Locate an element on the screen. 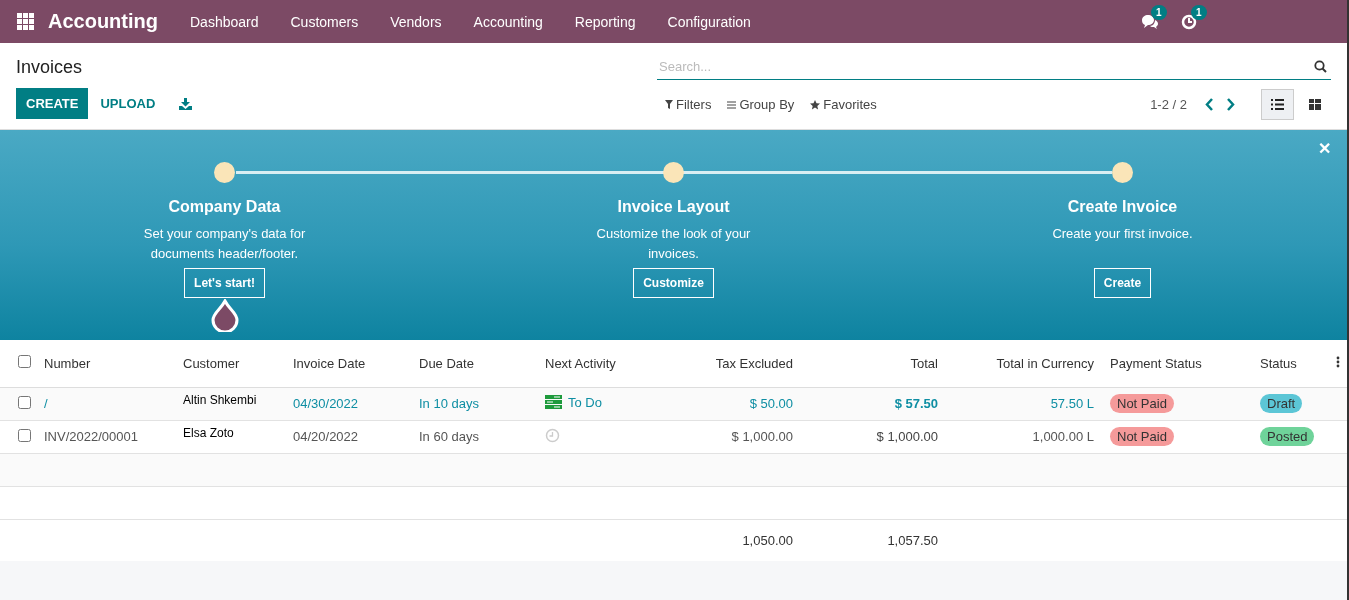  step-description: Customize the look of your invoices. is located at coordinates (673, 244).